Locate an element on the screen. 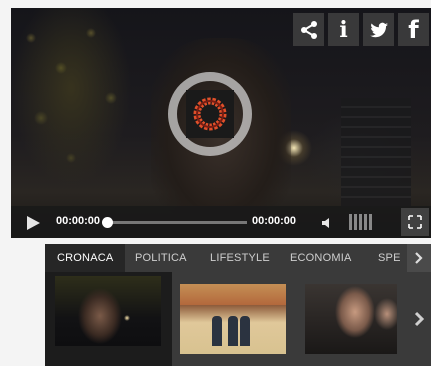  share-icon is located at coordinates (308, 29).